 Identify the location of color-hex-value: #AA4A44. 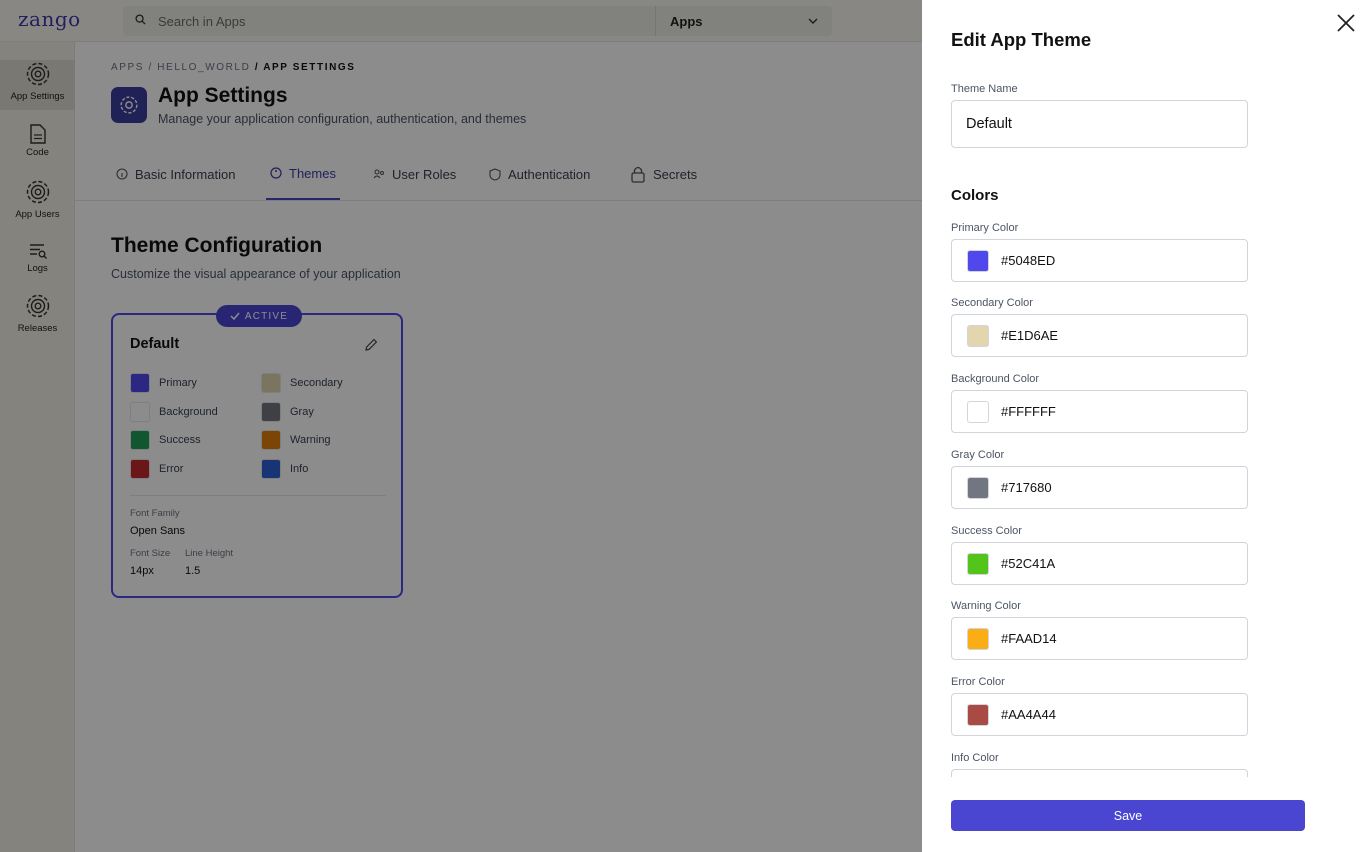
(1028, 714).